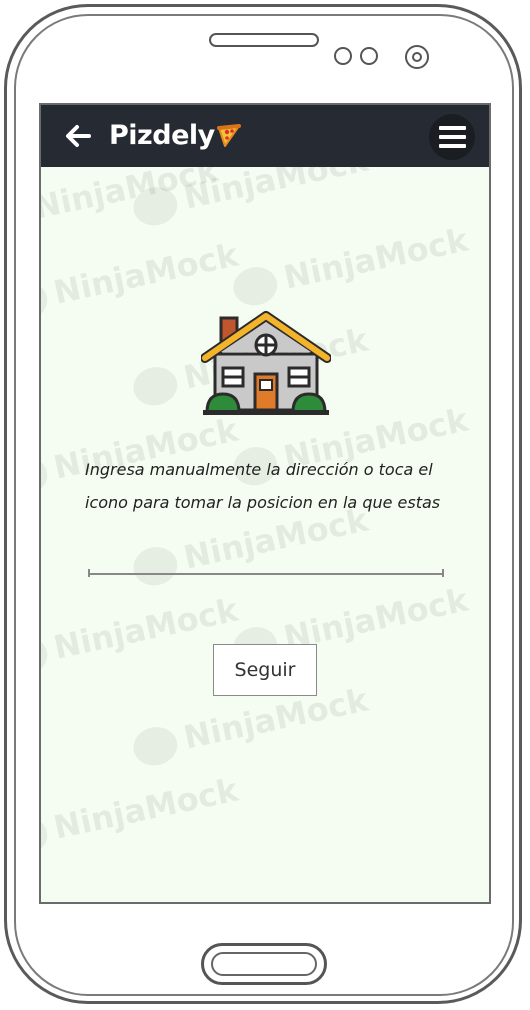 This screenshot has height=1010, width=530. What do you see at coordinates (78, 136) in the screenshot?
I see `arrow-left-icon` at bounding box center [78, 136].